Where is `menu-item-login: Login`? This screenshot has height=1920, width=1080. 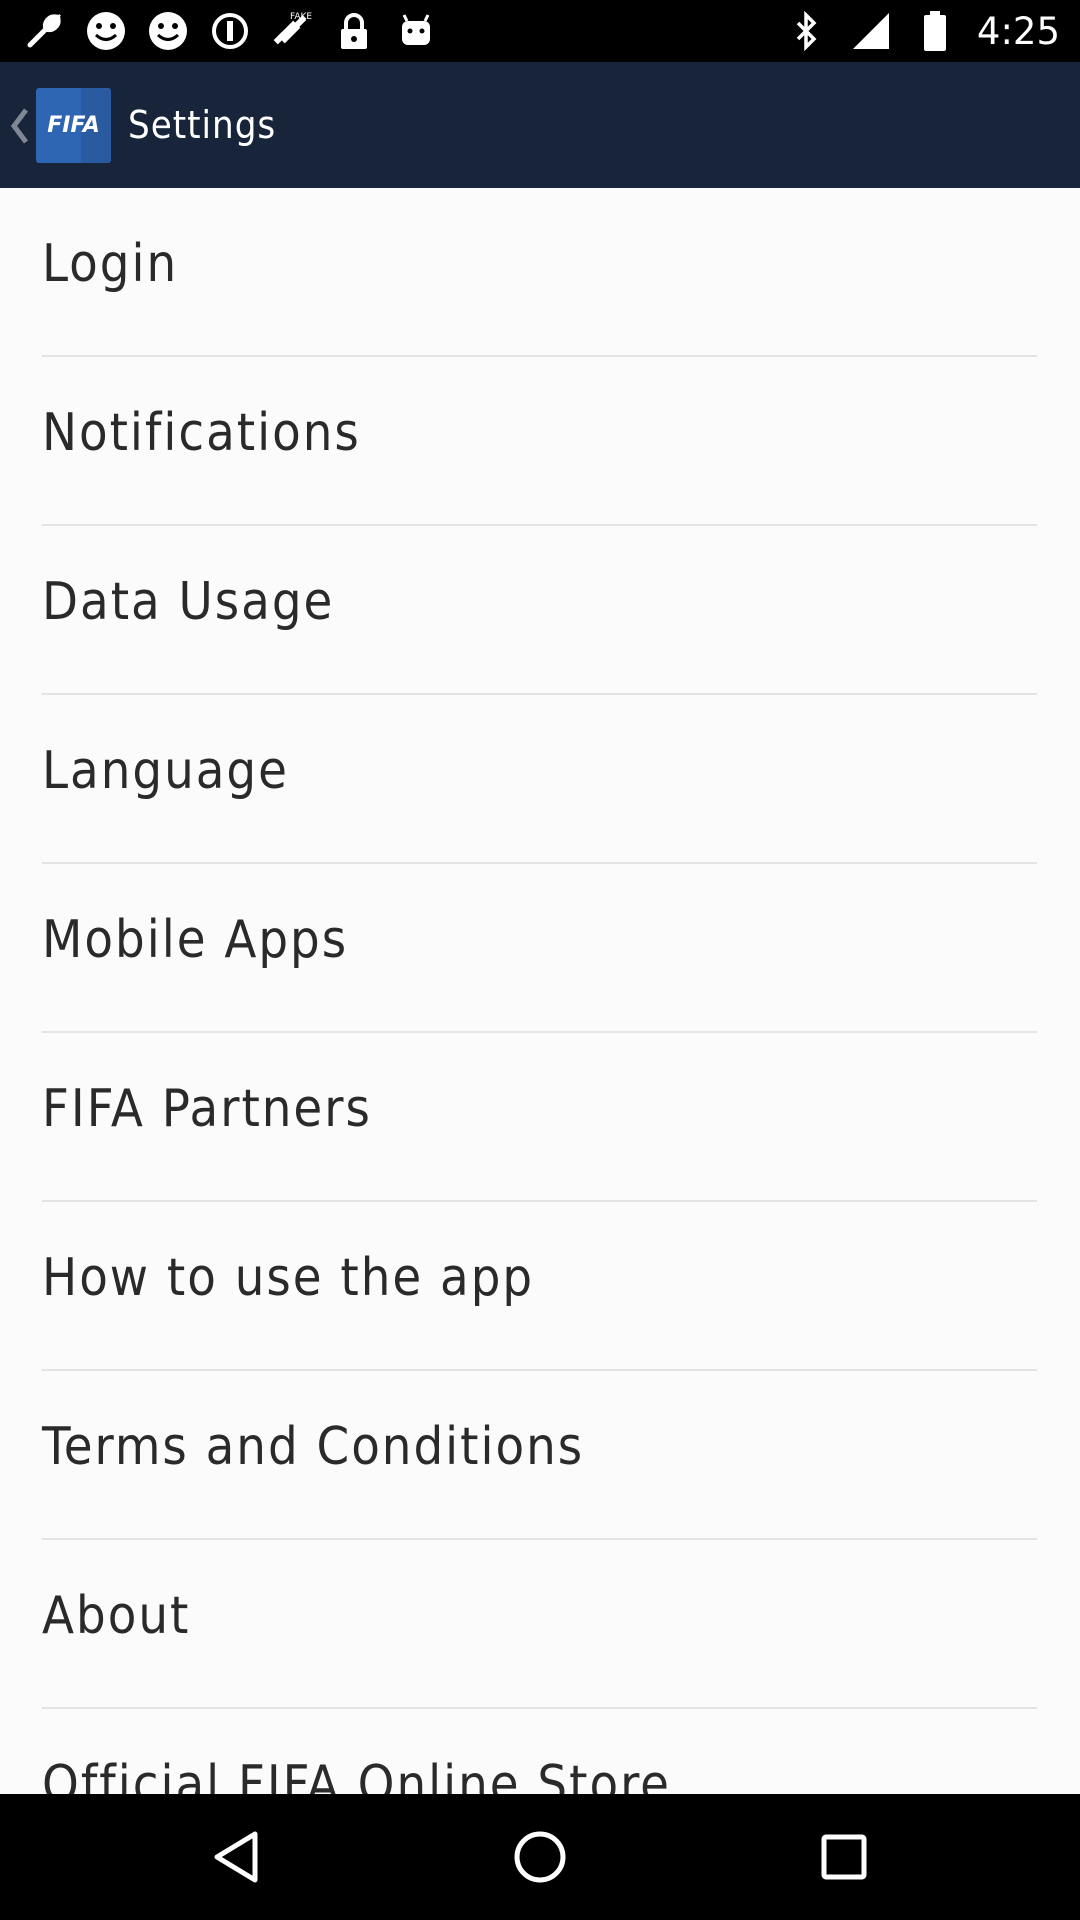 menu-item-login: Login is located at coordinates (540, 272).